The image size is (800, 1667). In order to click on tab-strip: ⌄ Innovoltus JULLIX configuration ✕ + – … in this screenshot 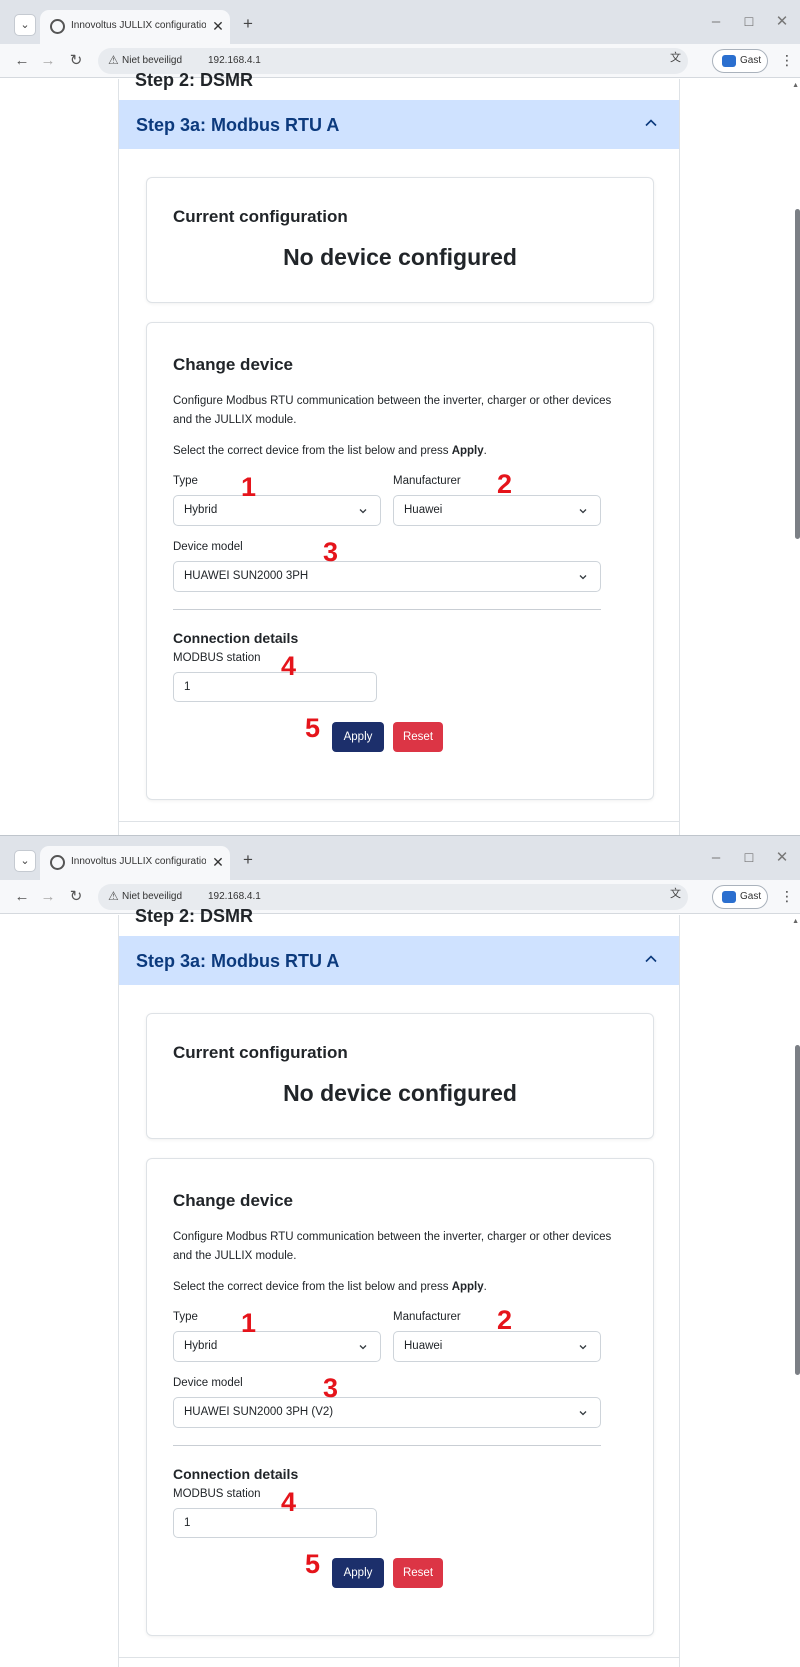, I will do `click(400, 22)`.